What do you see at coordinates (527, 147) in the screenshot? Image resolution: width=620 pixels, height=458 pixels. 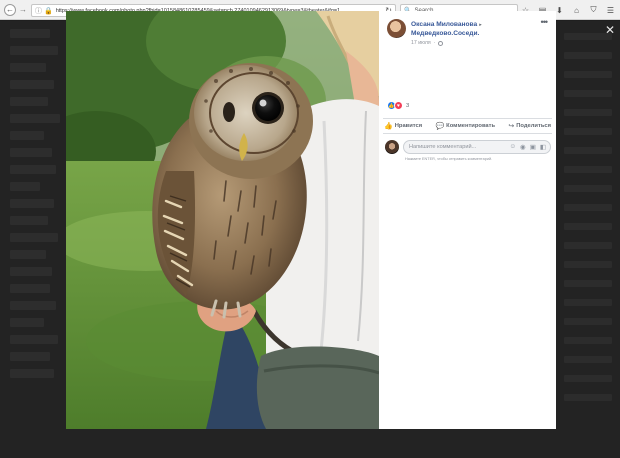 I see `composer-icons: ☺ ◉ ▣ ◧` at bounding box center [527, 147].